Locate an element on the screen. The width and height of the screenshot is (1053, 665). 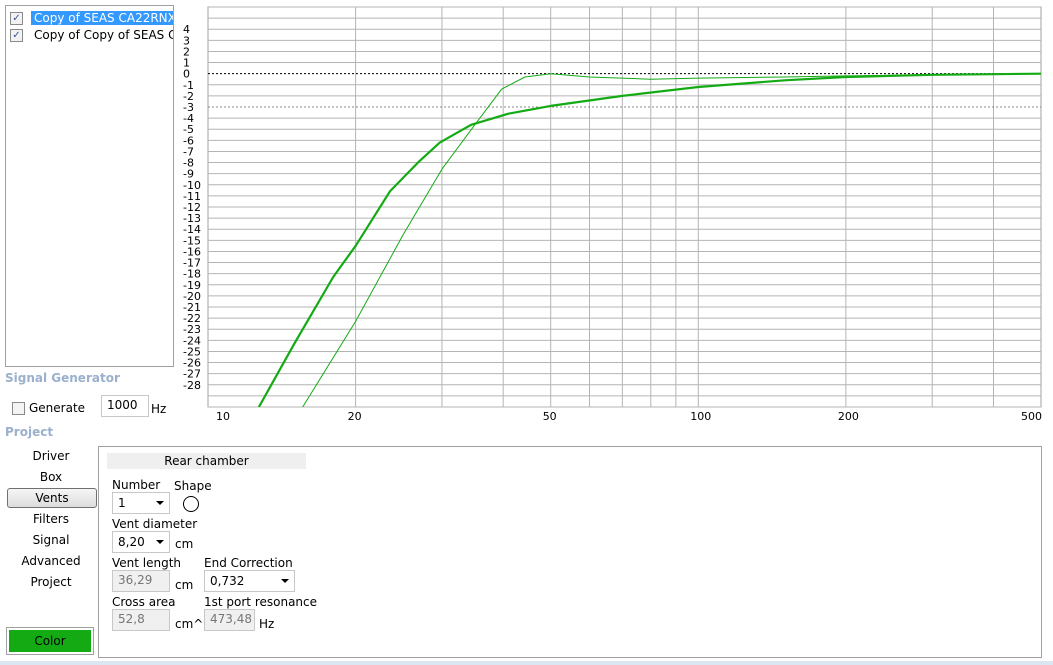
driver-name: Copy of SEAS CA22RNX is located at coordinates (102, 18).